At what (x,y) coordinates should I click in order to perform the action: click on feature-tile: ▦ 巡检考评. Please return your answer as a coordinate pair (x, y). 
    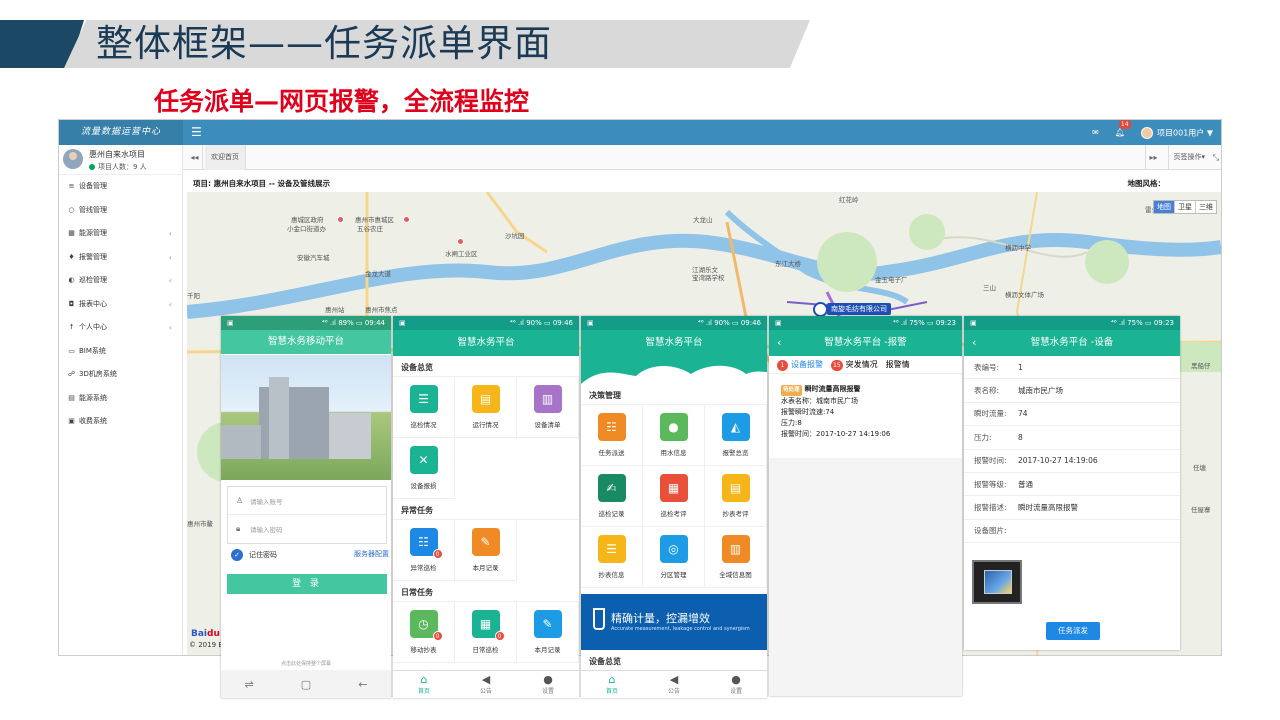
    Looking at the image, I should click on (674, 496).